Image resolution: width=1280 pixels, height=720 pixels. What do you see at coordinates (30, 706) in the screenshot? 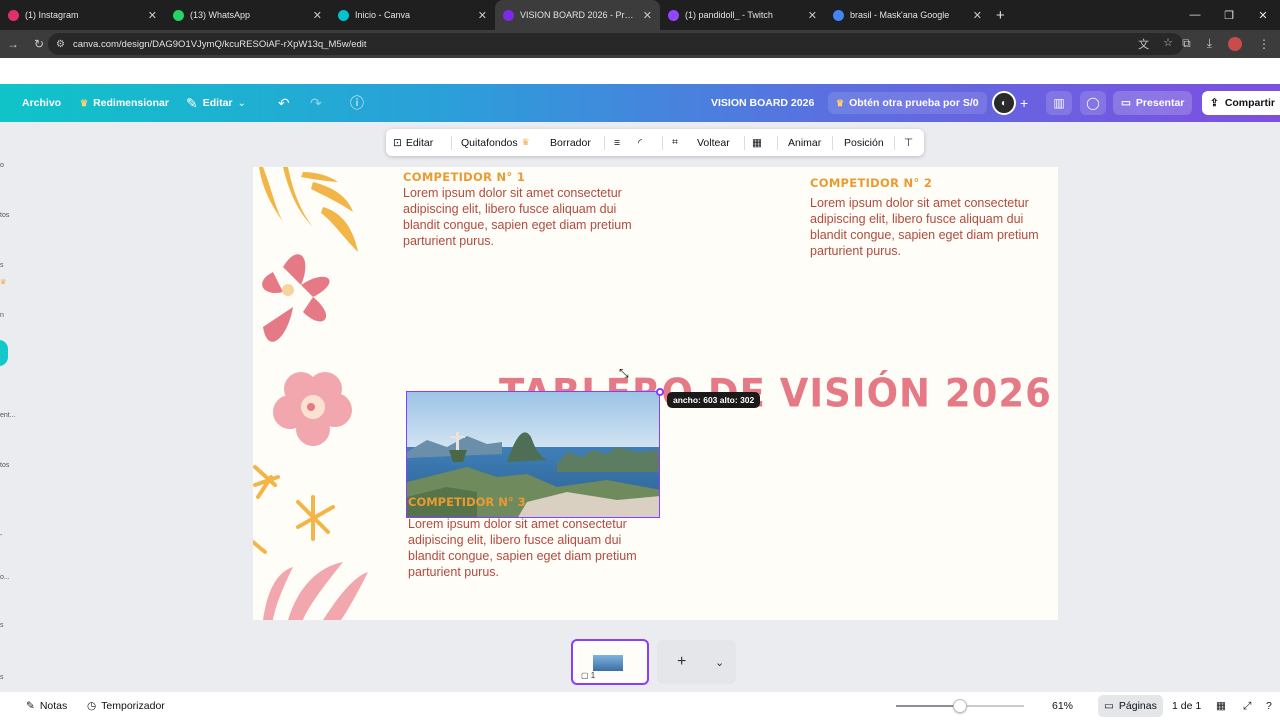
I see `notes-icon: ✎` at bounding box center [30, 706].